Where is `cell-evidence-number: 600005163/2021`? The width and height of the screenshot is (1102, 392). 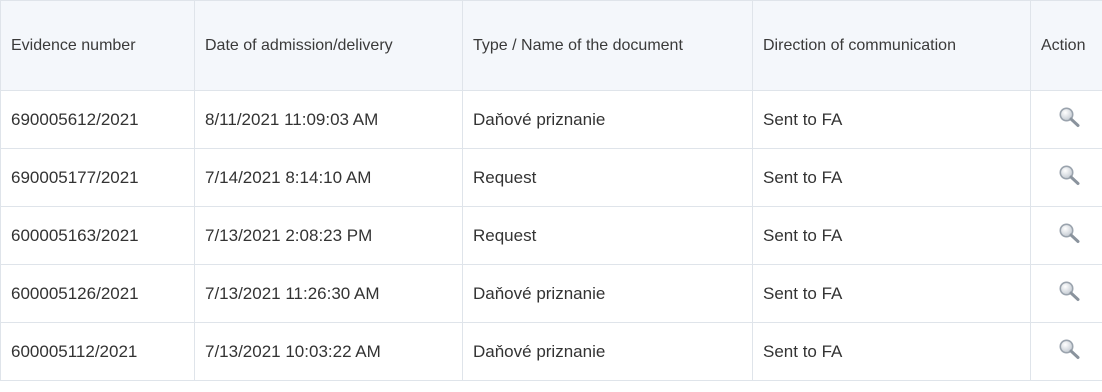
cell-evidence-number: 600005163/2021 is located at coordinates (97, 235).